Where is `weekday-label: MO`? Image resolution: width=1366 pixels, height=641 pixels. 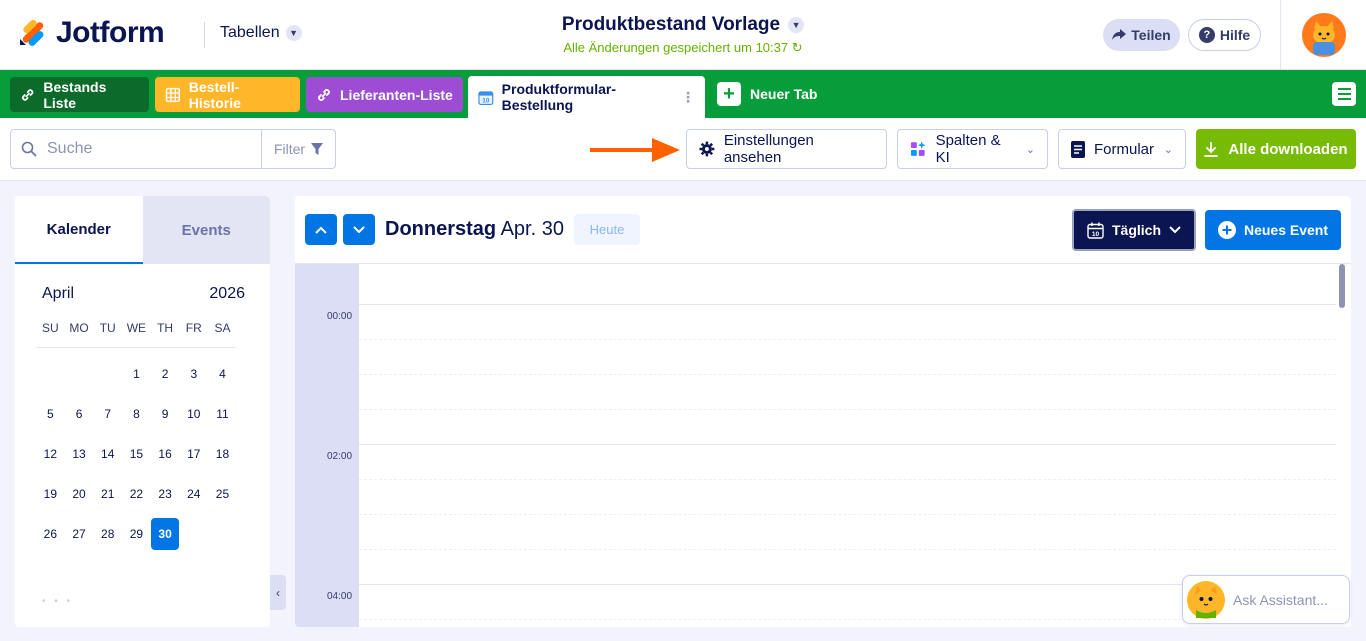
weekday-label: MO is located at coordinates (79, 328).